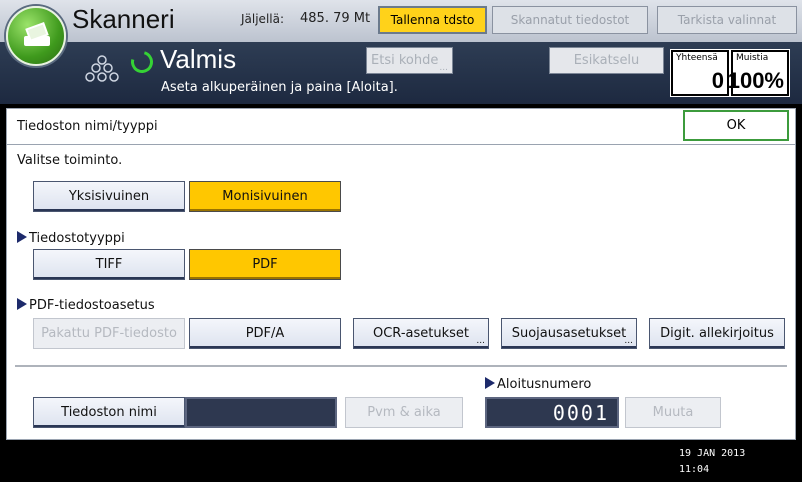 This screenshot has width=802, height=482. I want to click on app-title: Skanneri, so click(123, 19).